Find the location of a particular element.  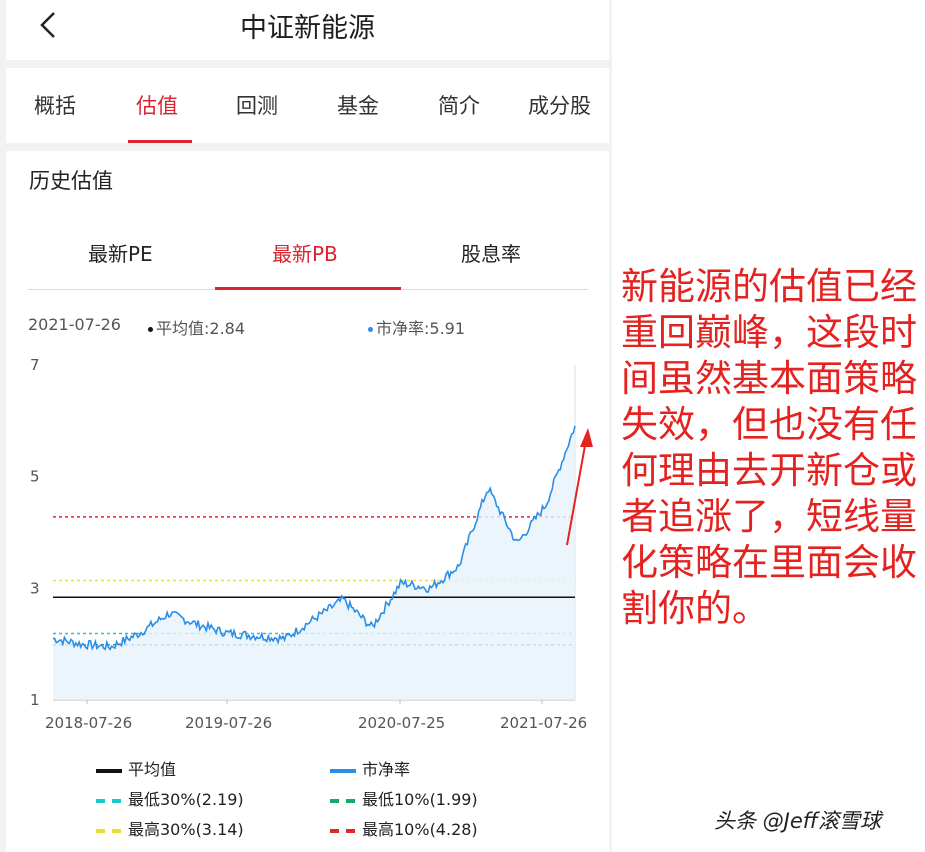

legend-low10-label: 最低10%(1.99) is located at coordinates (420, 799).